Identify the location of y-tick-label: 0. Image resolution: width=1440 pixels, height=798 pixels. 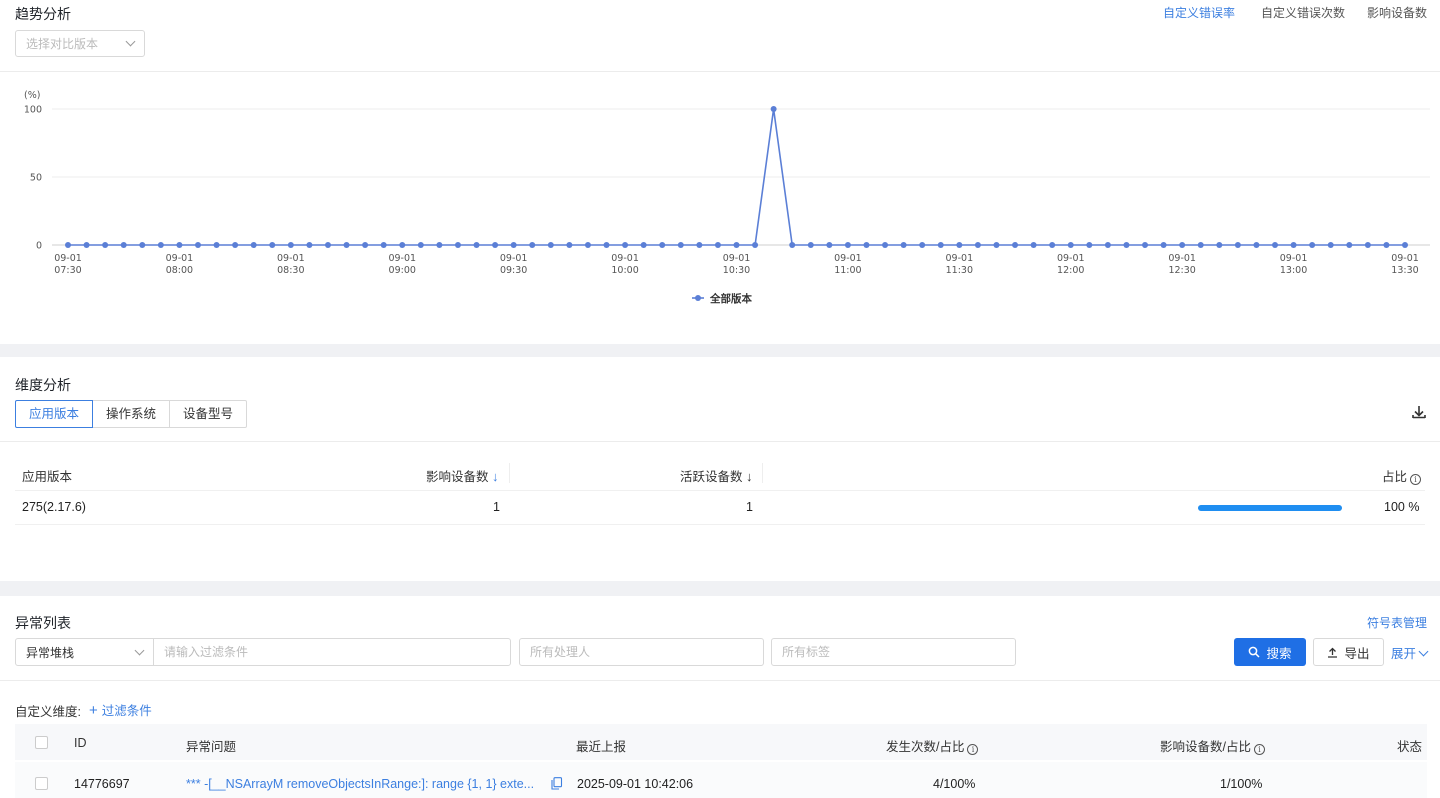
(39, 246).